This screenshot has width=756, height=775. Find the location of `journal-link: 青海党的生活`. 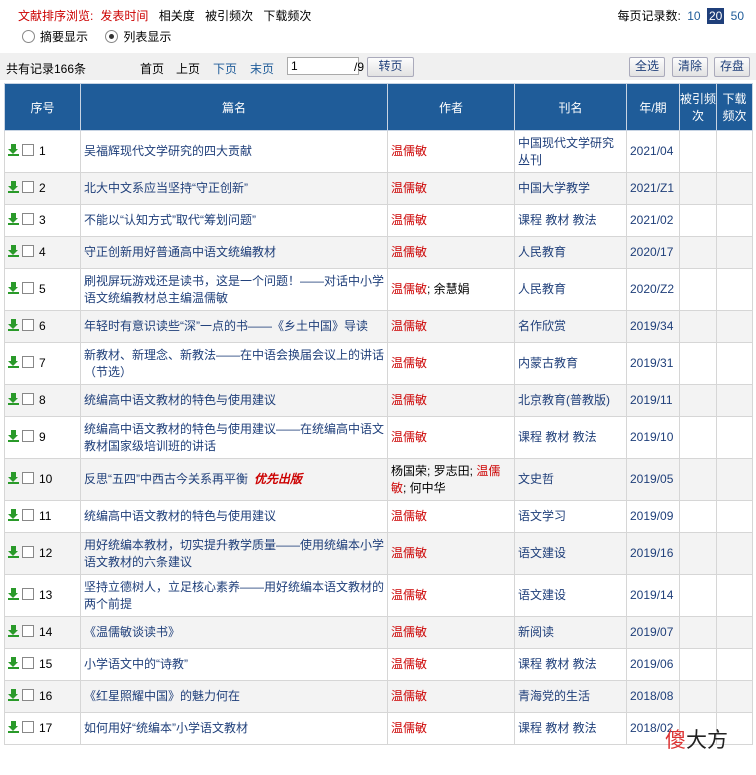

journal-link: 青海党的生活 is located at coordinates (554, 696).